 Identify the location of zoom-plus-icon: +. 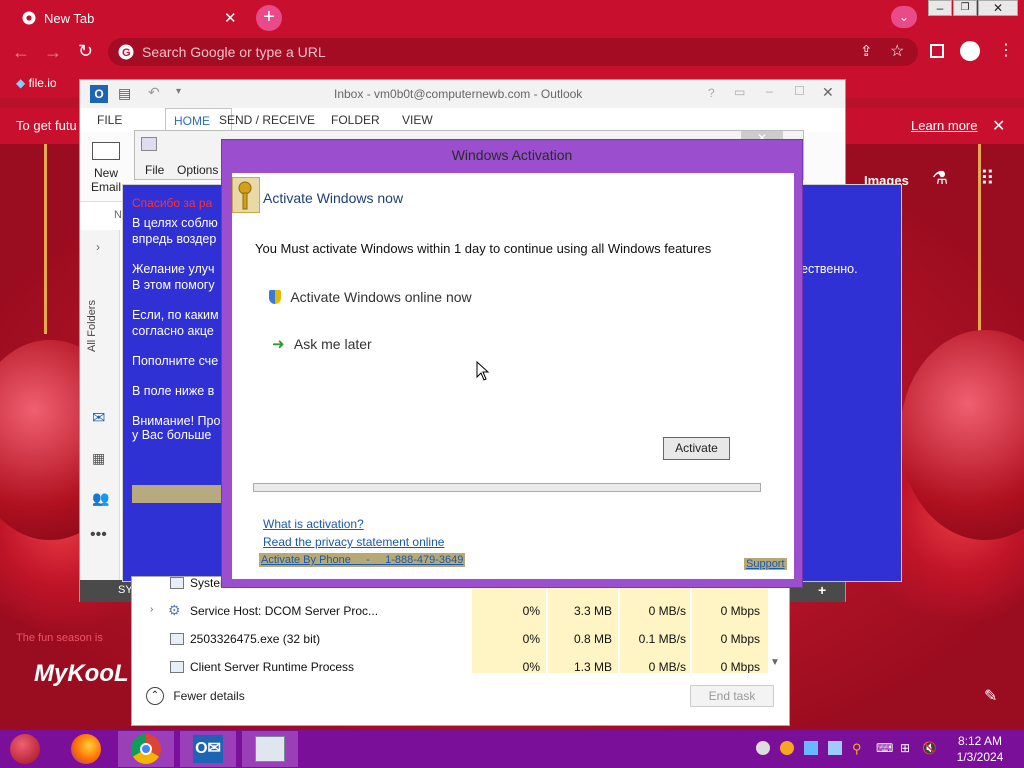
(822, 590).